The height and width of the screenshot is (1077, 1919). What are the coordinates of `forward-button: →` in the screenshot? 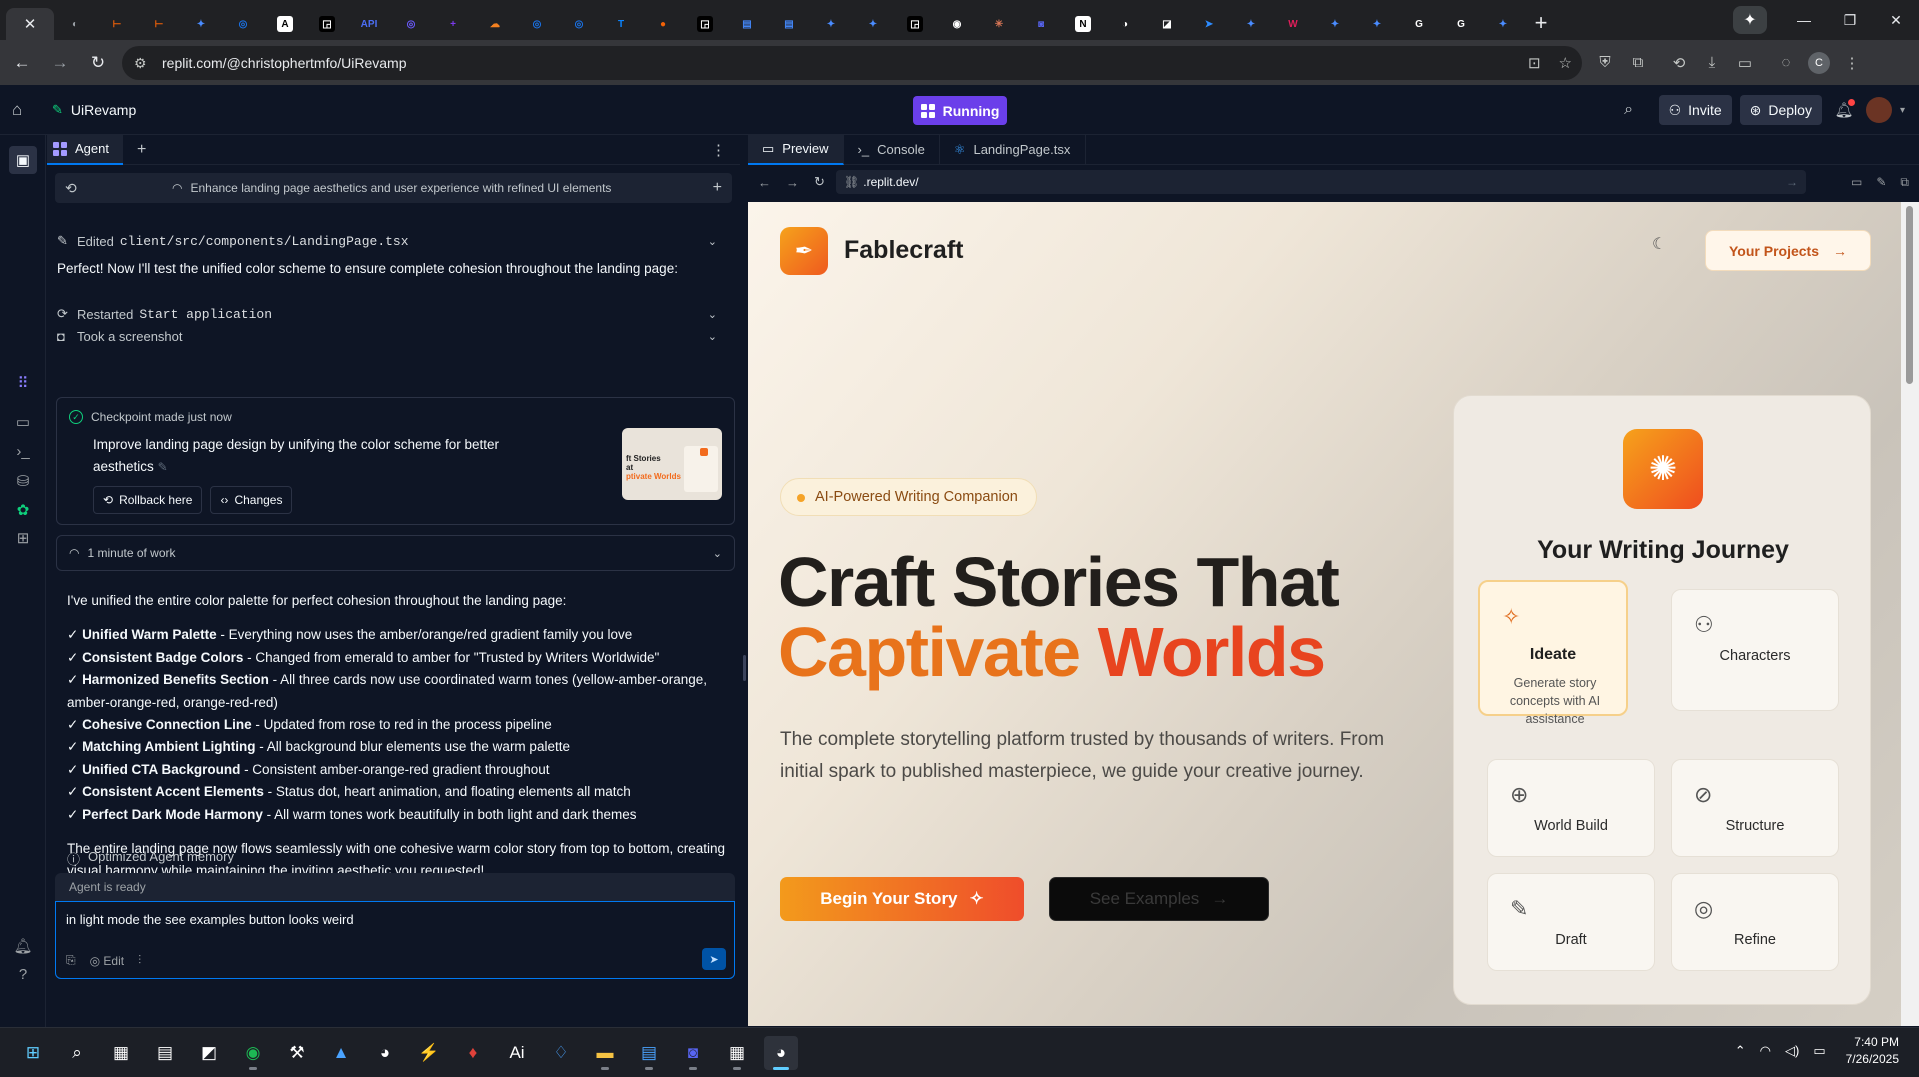 It's located at (60, 63).